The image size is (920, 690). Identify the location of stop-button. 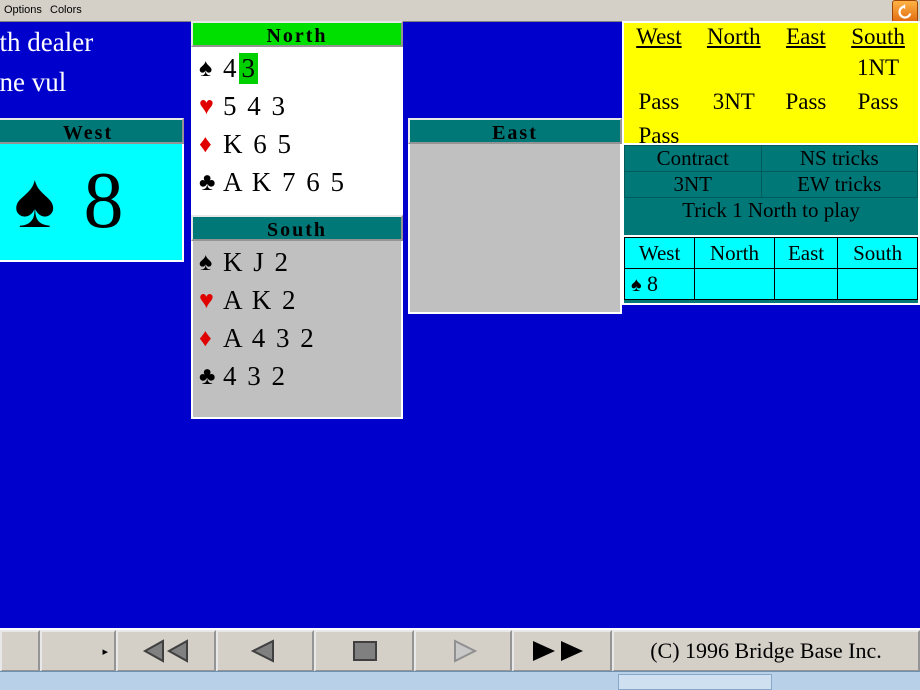
(364, 651).